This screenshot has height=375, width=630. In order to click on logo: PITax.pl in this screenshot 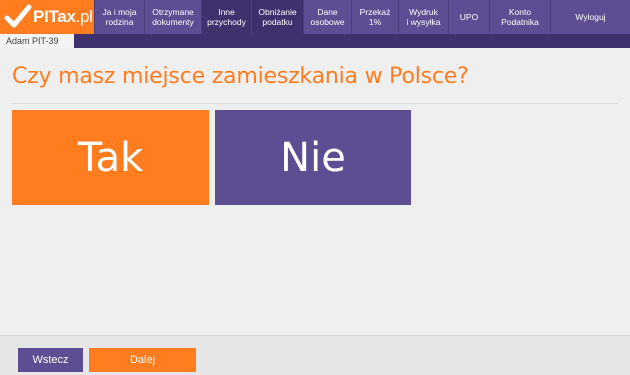, I will do `click(47, 17)`.